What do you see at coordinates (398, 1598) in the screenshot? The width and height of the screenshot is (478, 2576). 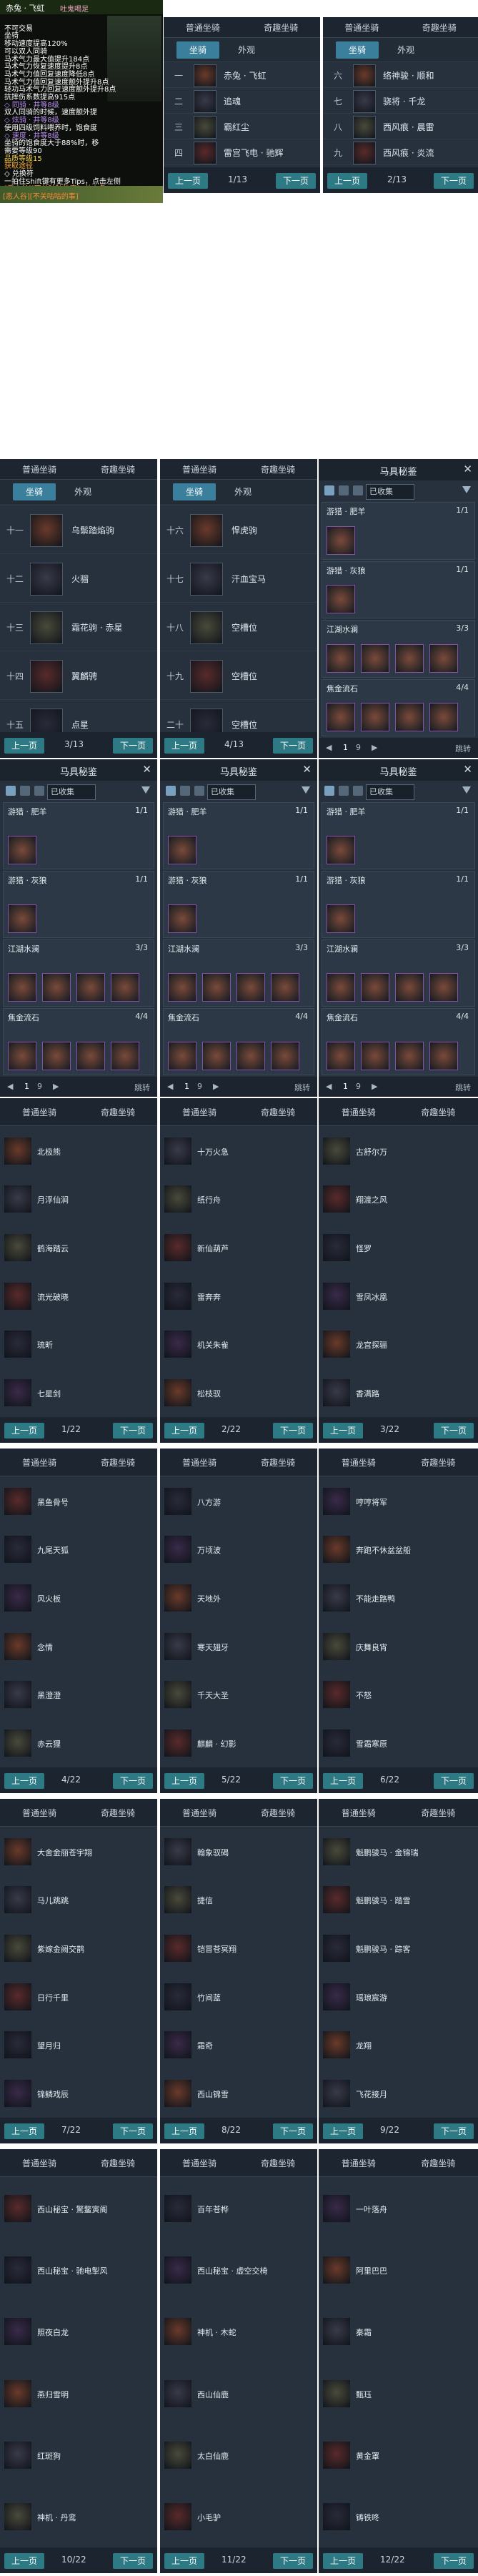 I see `mount-row: 不能走路鸭` at bounding box center [398, 1598].